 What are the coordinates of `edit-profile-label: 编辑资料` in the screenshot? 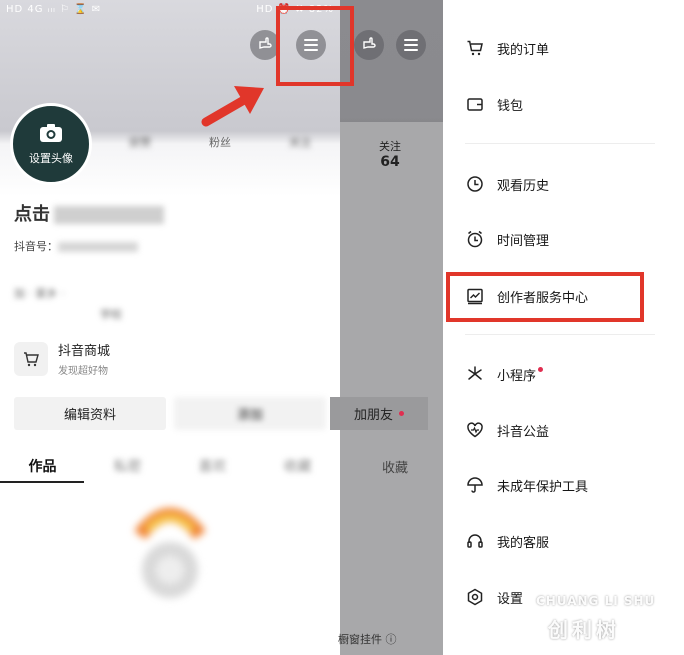 It's located at (89, 415).